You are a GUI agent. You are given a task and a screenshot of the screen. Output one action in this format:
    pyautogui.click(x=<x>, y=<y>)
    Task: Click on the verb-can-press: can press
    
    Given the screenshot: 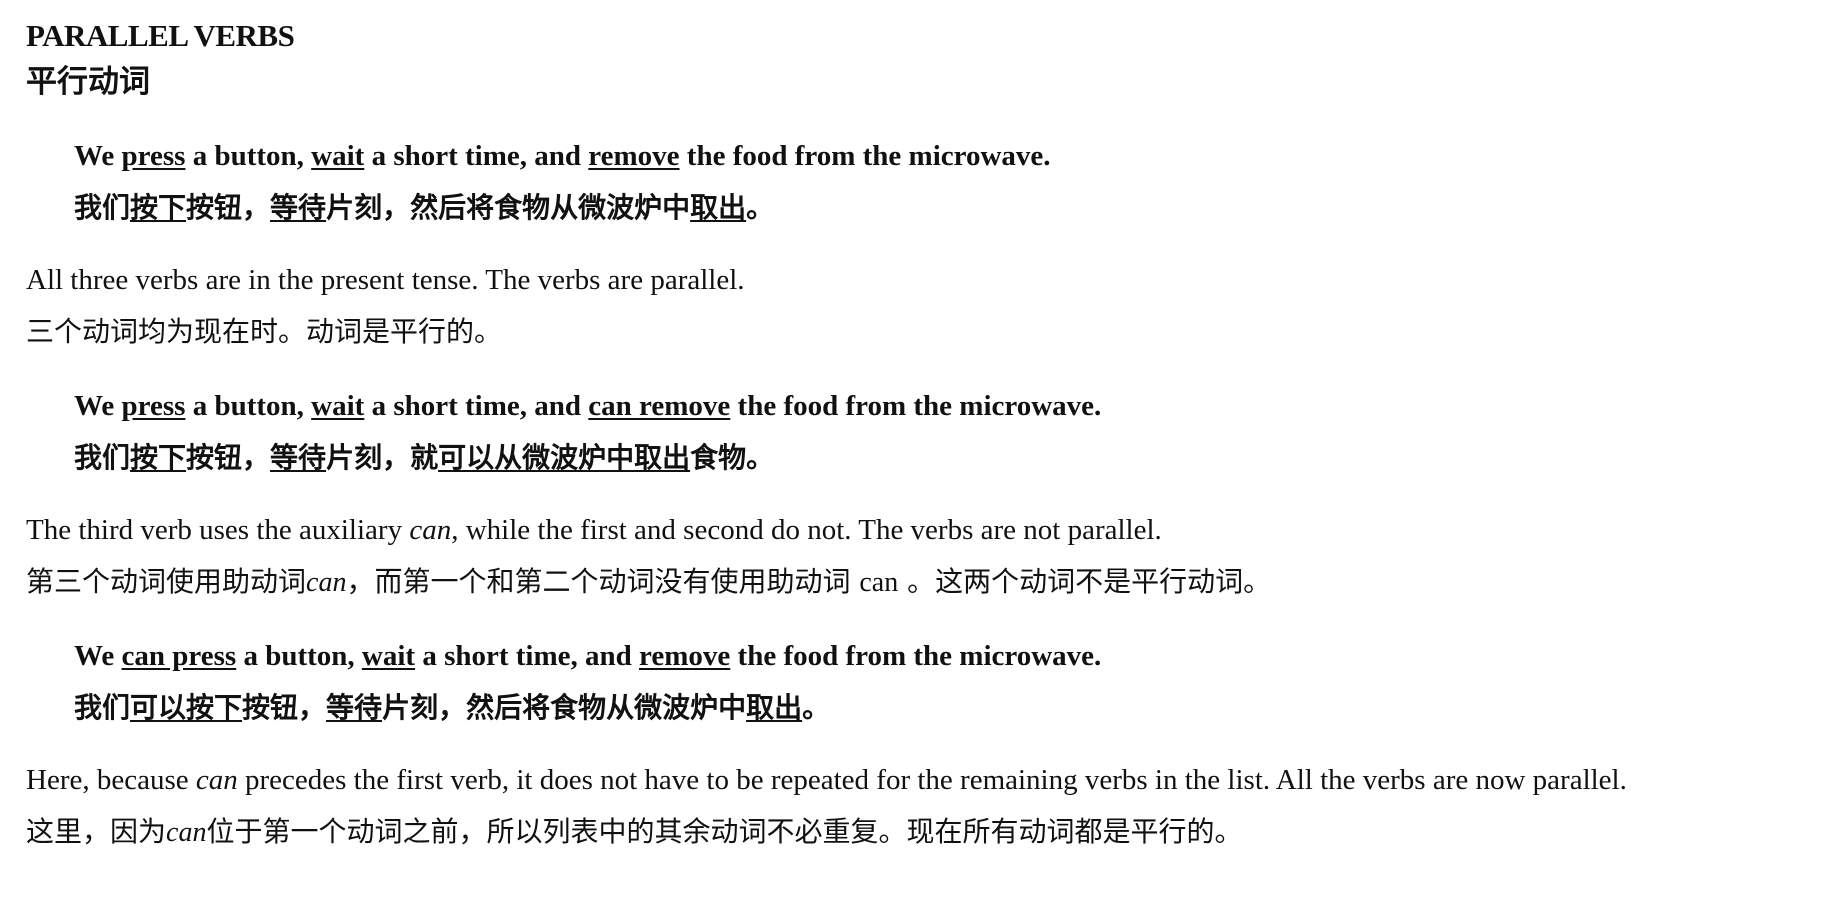 What is the action you would take?
    pyautogui.click(x=179, y=656)
    